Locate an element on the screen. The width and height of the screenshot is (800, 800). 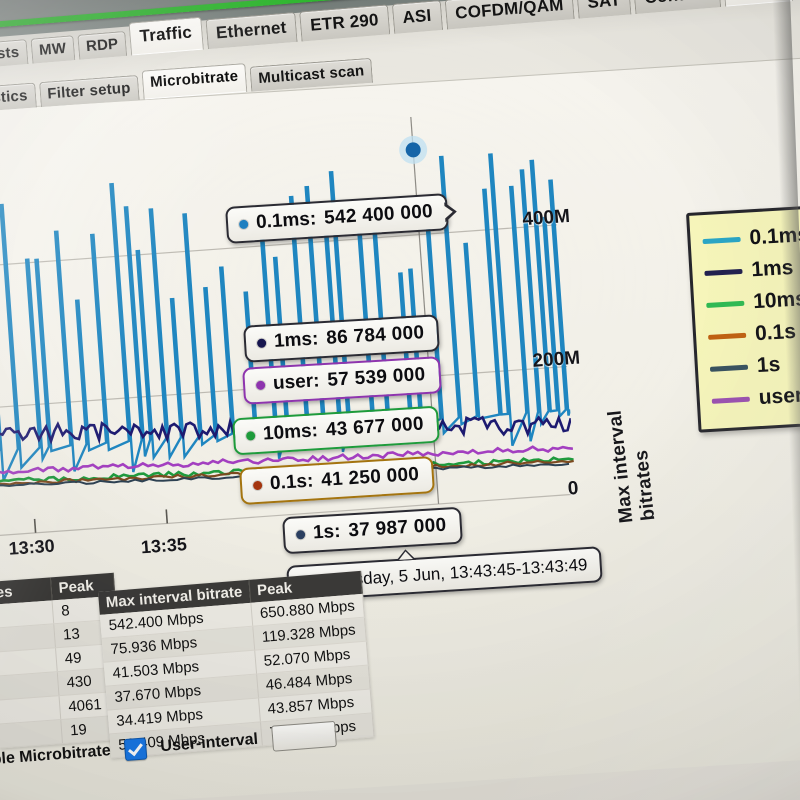
tab-traffic: Traffic is located at coordinates (166, 36).